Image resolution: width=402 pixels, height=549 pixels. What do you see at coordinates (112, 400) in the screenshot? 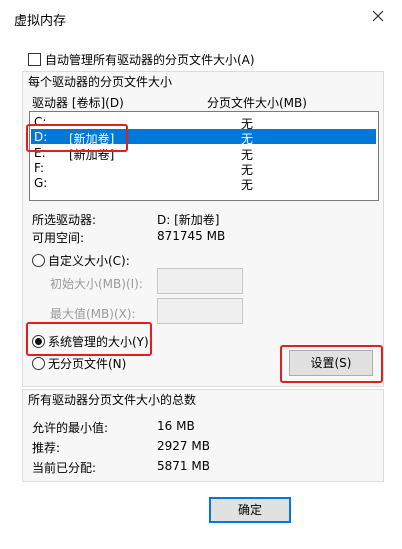
I see `totals-group-label: 所有驱动器分页文件大小的总数` at bounding box center [112, 400].